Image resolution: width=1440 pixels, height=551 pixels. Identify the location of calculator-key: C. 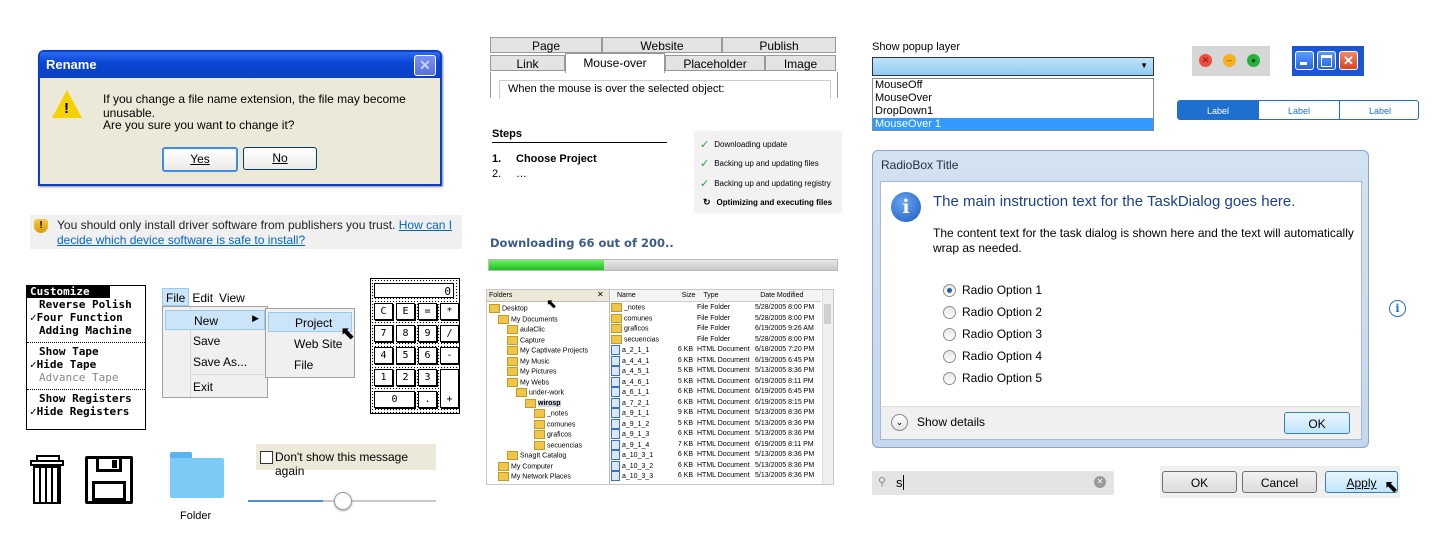
(383, 311).